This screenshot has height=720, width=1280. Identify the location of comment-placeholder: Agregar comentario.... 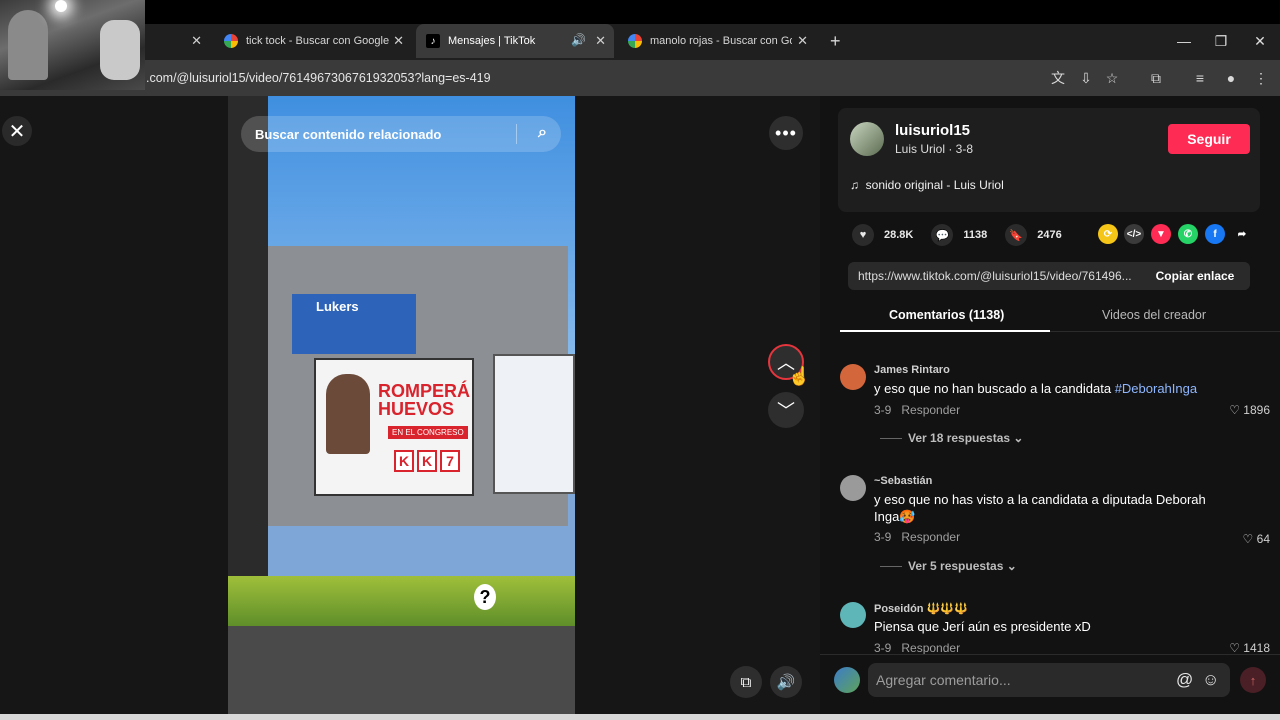
(943, 680).